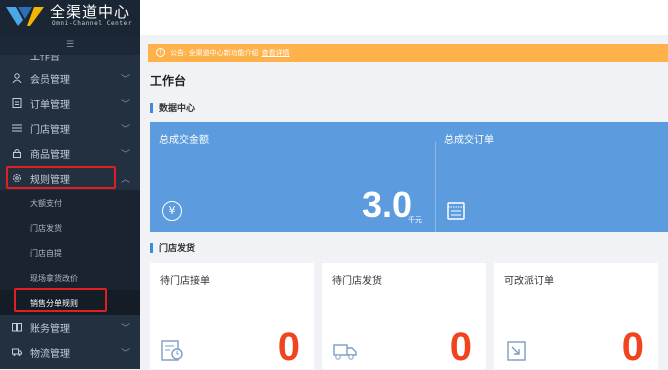 This screenshot has height=370, width=668. Describe the element at coordinates (70, 227) in the screenshot. I see `sidebar-subitem-store-shipping: 门店发货` at that location.